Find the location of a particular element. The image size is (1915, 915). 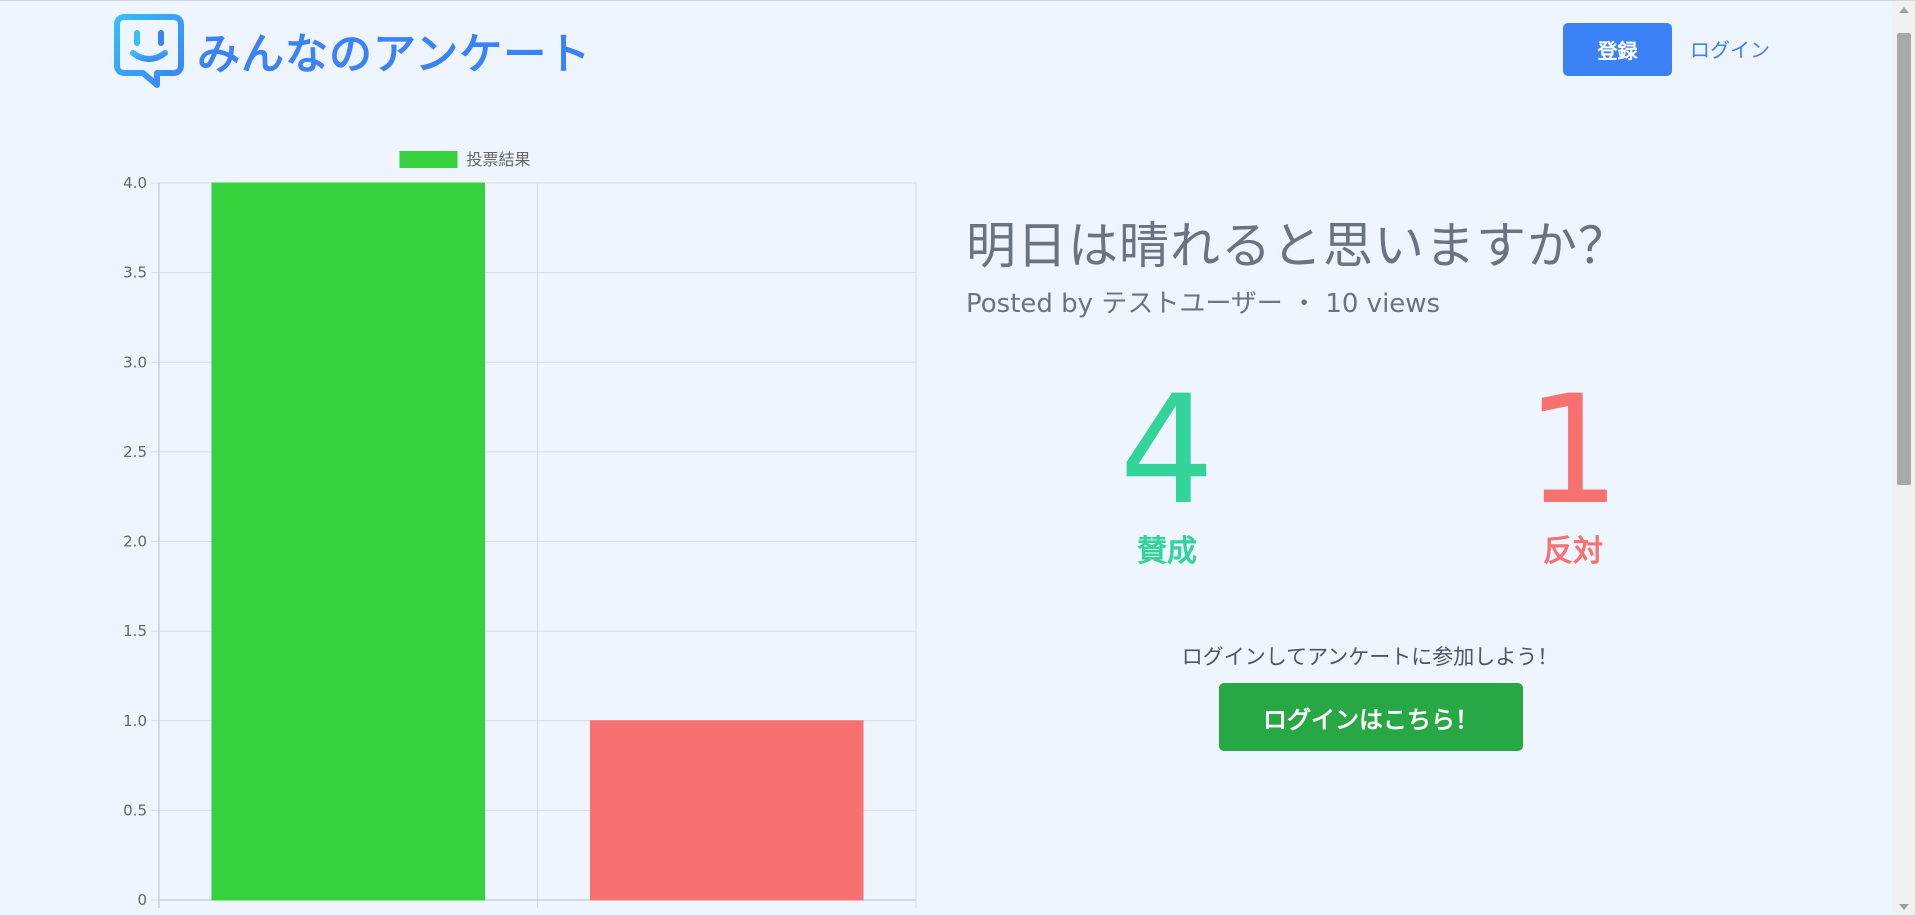

y-tick-label: 1.0 is located at coordinates (135, 721).